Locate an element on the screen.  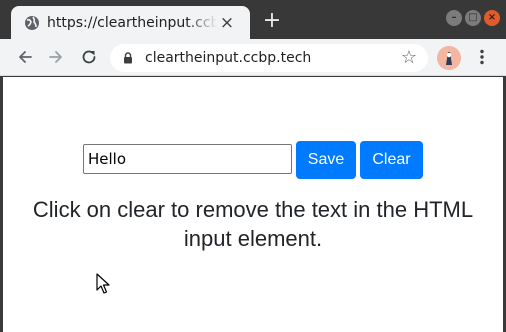
save-button: Save is located at coordinates (326, 160).